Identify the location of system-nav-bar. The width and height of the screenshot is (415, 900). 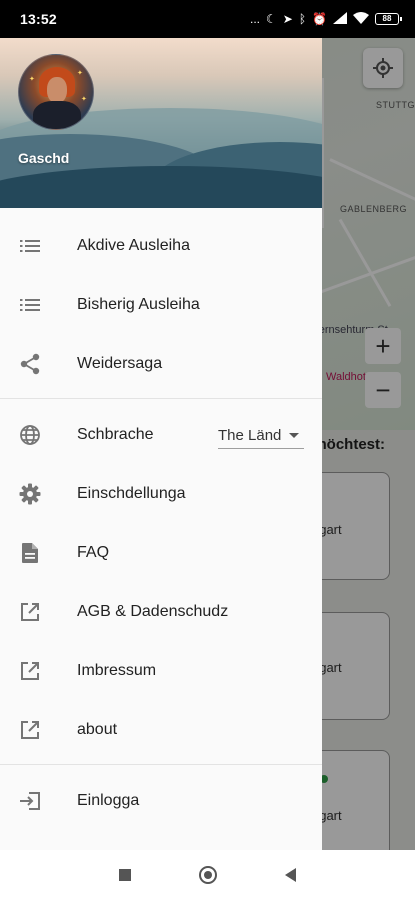
(207, 875).